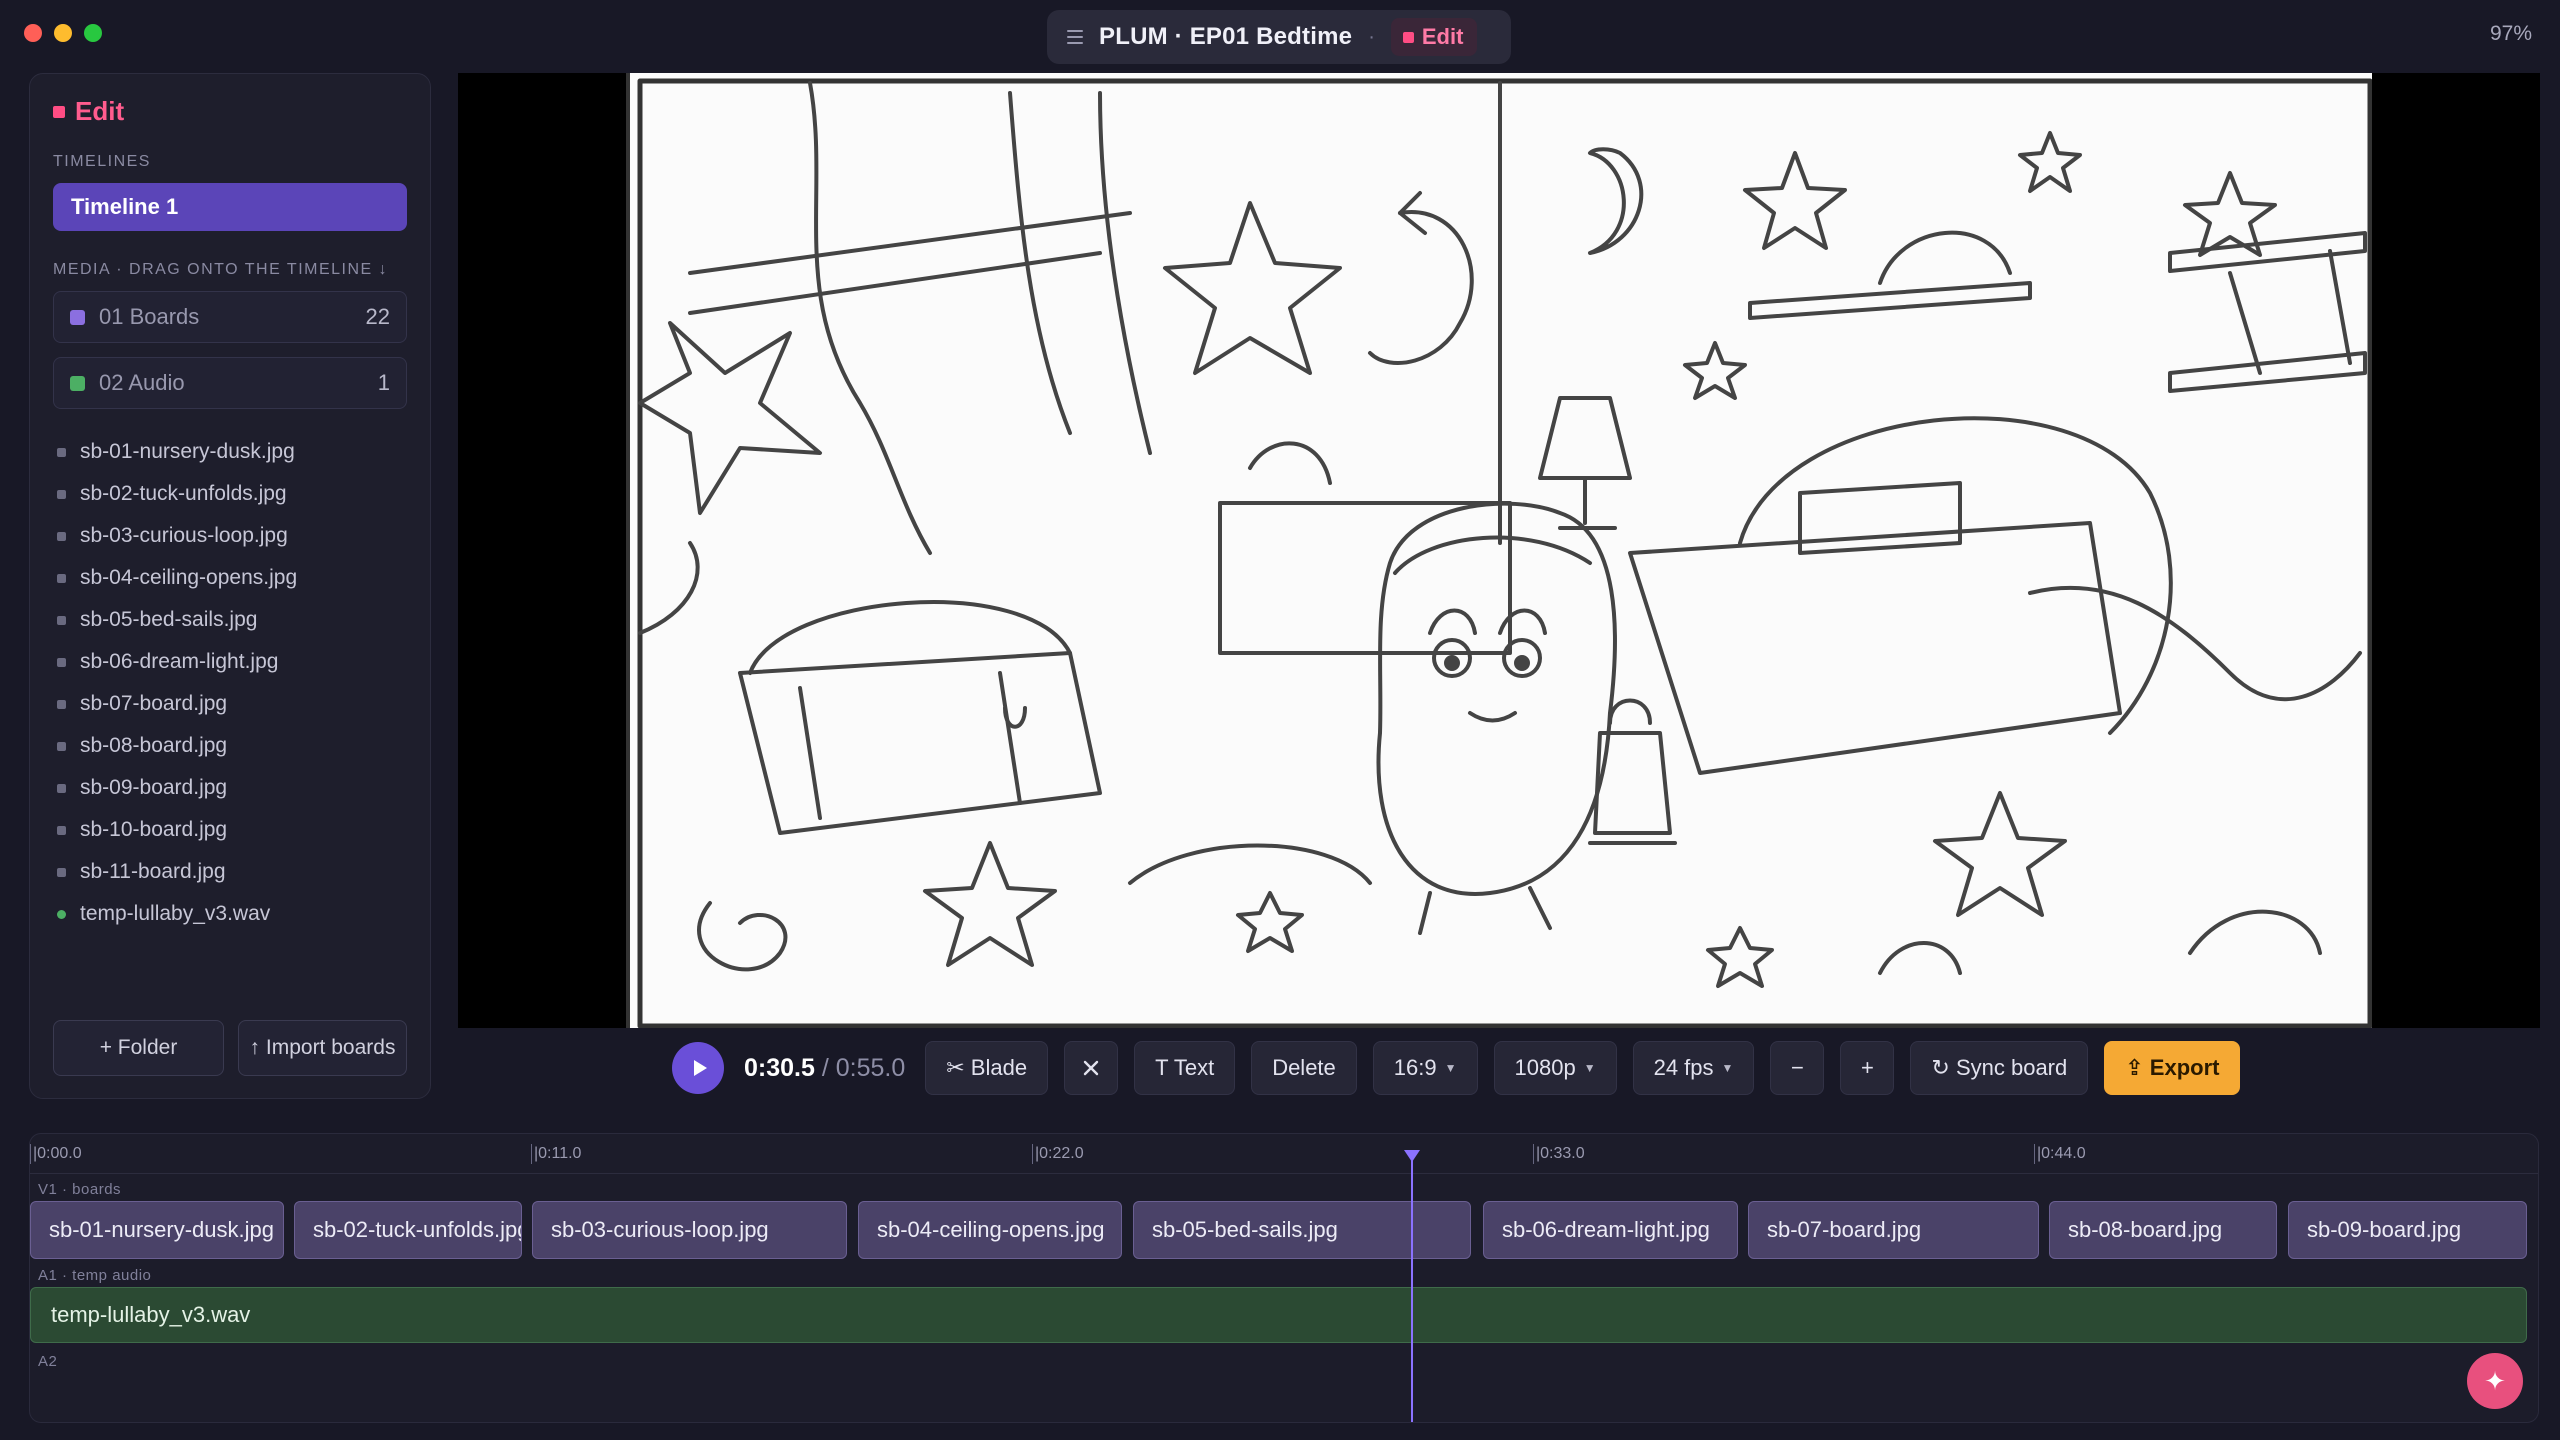 This screenshot has width=2560, height=1440. What do you see at coordinates (1185, 1068) in the screenshot?
I see `text-button: T Text` at bounding box center [1185, 1068].